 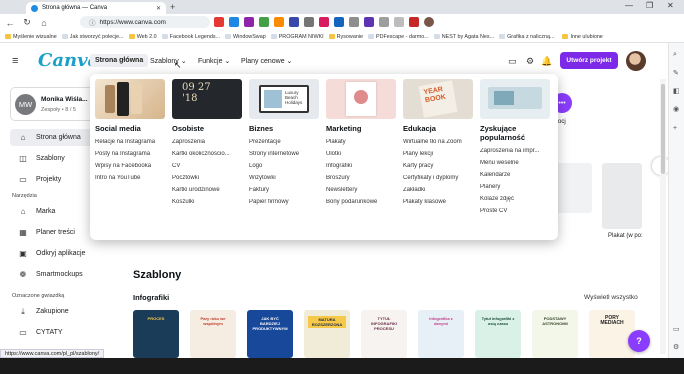 What do you see at coordinates (245, 37) in the screenshot?
I see `bookmark-item: WindowSwap` at bounding box center [245, 37].